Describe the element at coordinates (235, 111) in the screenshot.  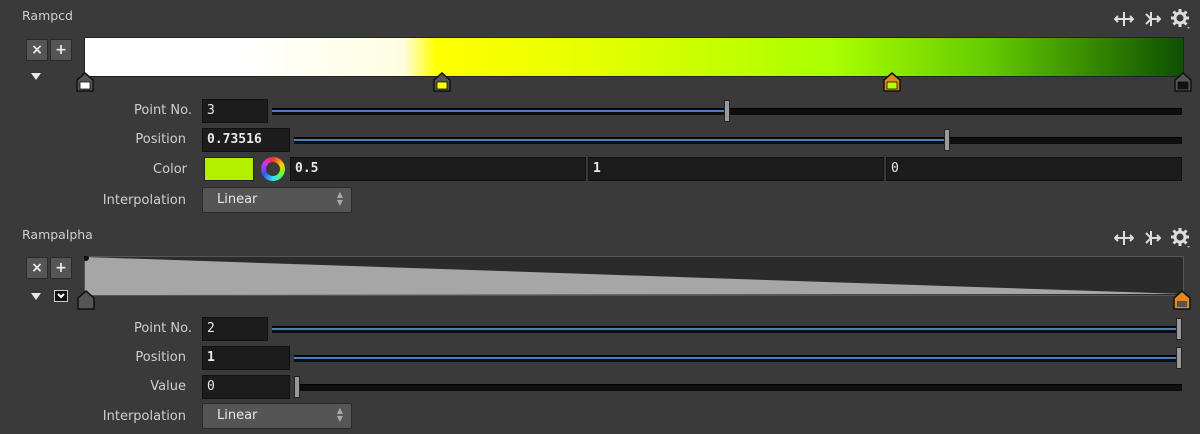
I see `point-no-field: 3` at that location.